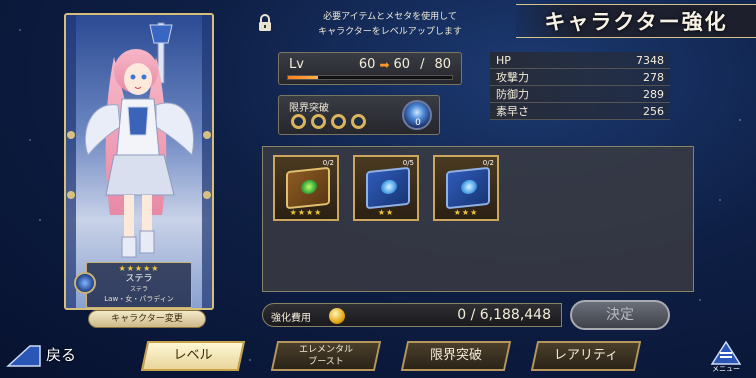 This screenshot has width=756, height=378. I want to click on info-text: 必要アイテムとメセタを使用して キャラクターをレベルアップします, so click(390, 25).